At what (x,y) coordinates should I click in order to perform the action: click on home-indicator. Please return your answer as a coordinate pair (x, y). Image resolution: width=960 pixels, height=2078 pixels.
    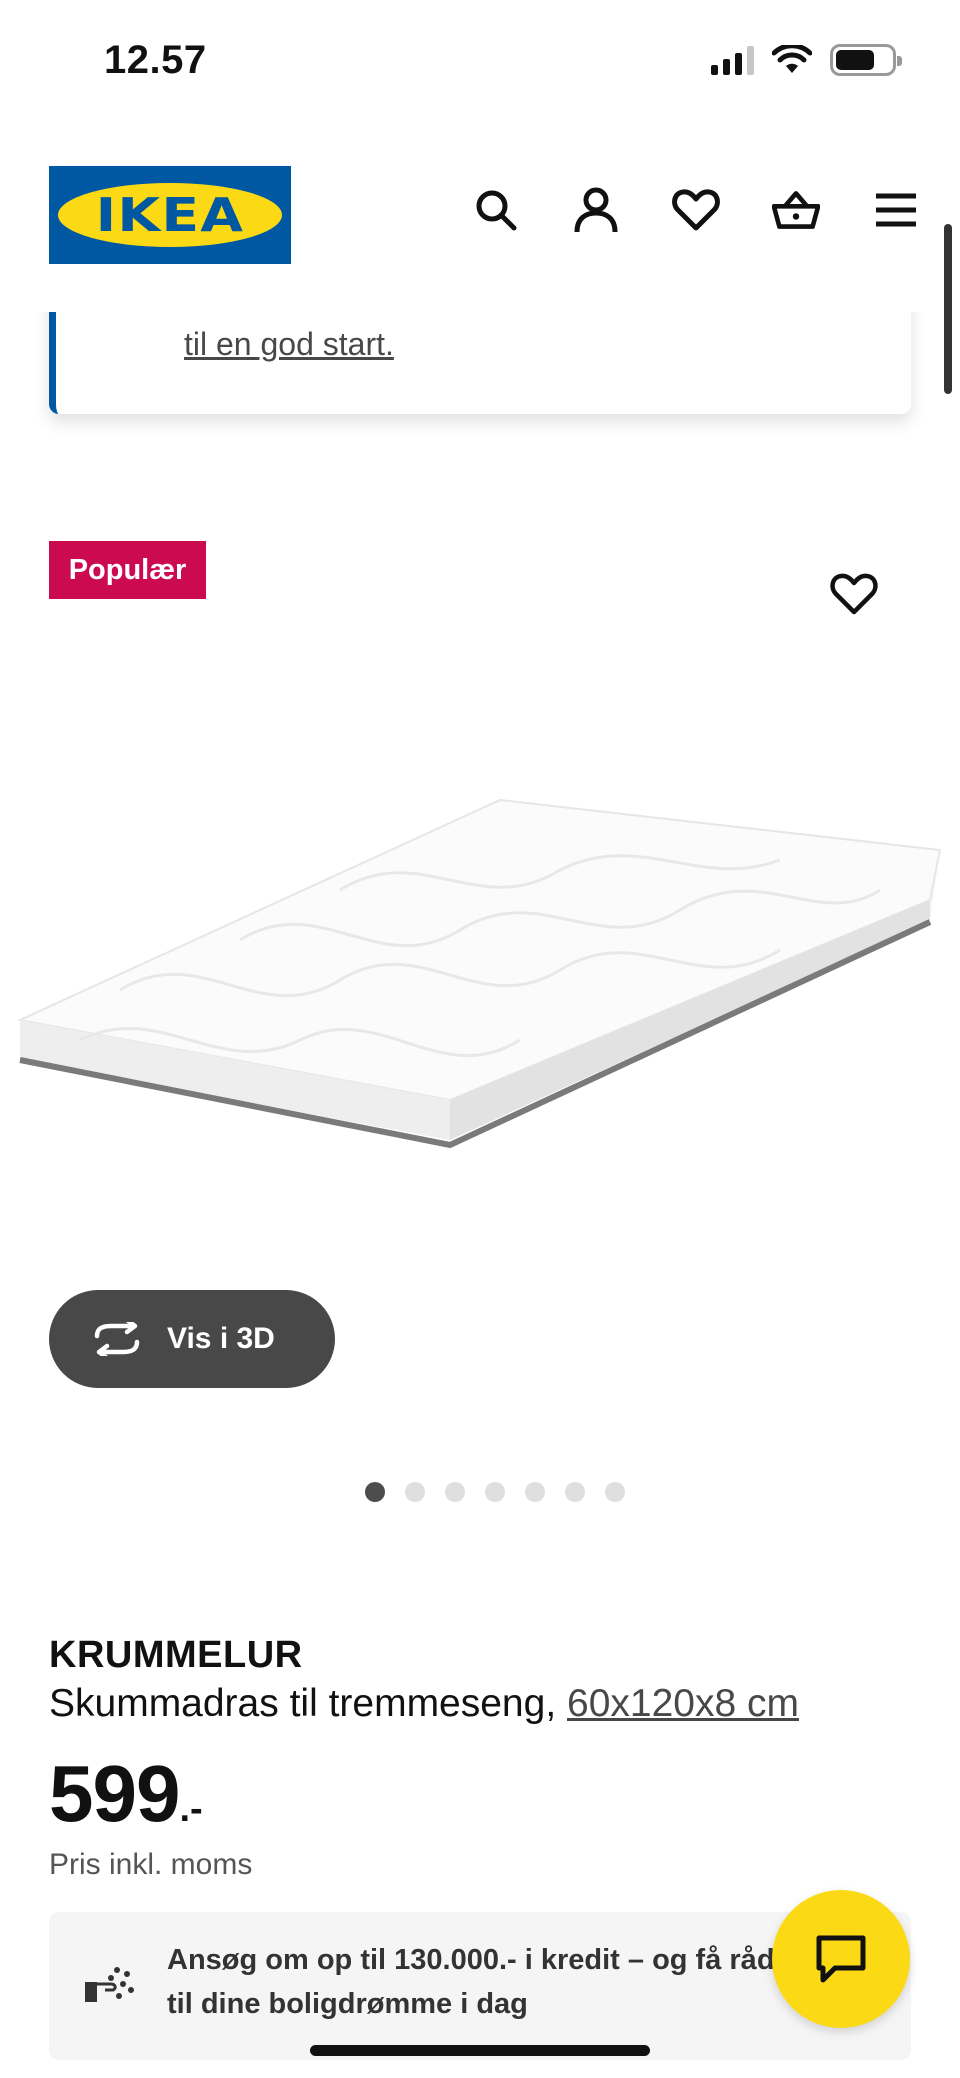
    Looking at the image, I should click on (480, 2050).